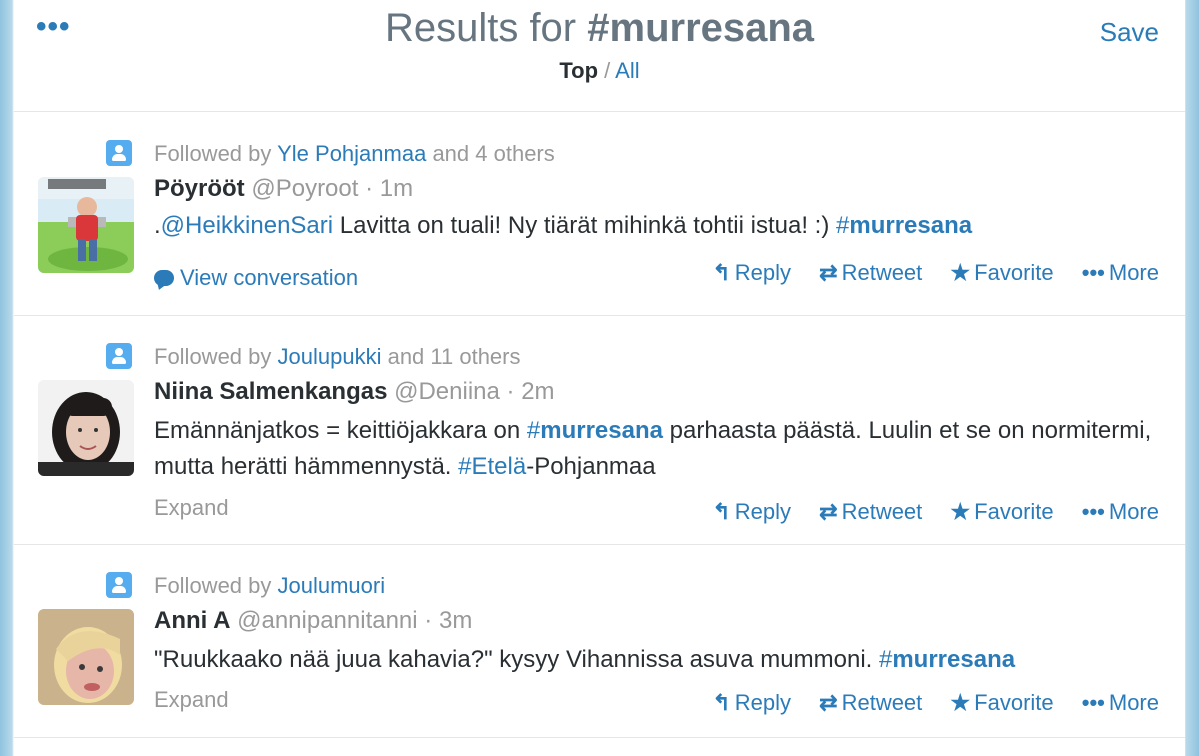 This screenshot has height=756, width=1199. I want to click on tweet-author: Niina Salmenkangas @Deniina · 2m, so click(354, 392).